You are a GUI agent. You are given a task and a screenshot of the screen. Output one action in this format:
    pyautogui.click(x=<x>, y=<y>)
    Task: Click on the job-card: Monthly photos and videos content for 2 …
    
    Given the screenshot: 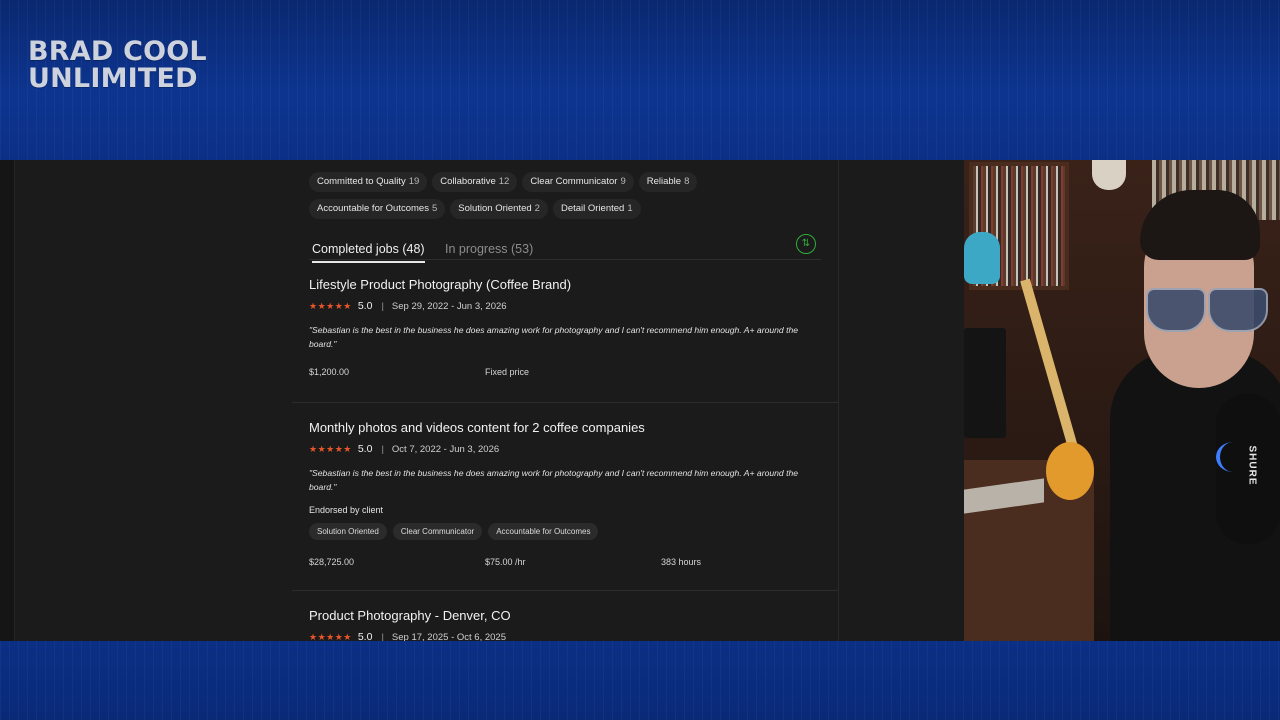 What is the action you would take?
    pyautogui.click(x=569, y=495)
    